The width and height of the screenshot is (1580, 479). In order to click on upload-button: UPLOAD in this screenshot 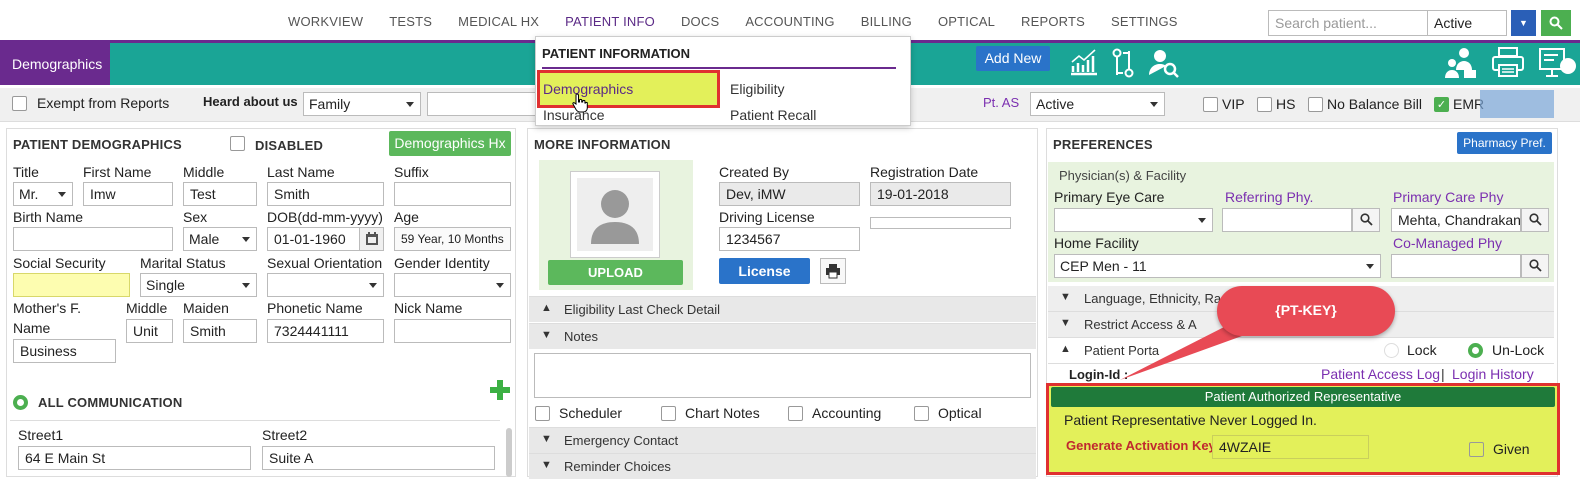, I will do `click(615, 272)`.